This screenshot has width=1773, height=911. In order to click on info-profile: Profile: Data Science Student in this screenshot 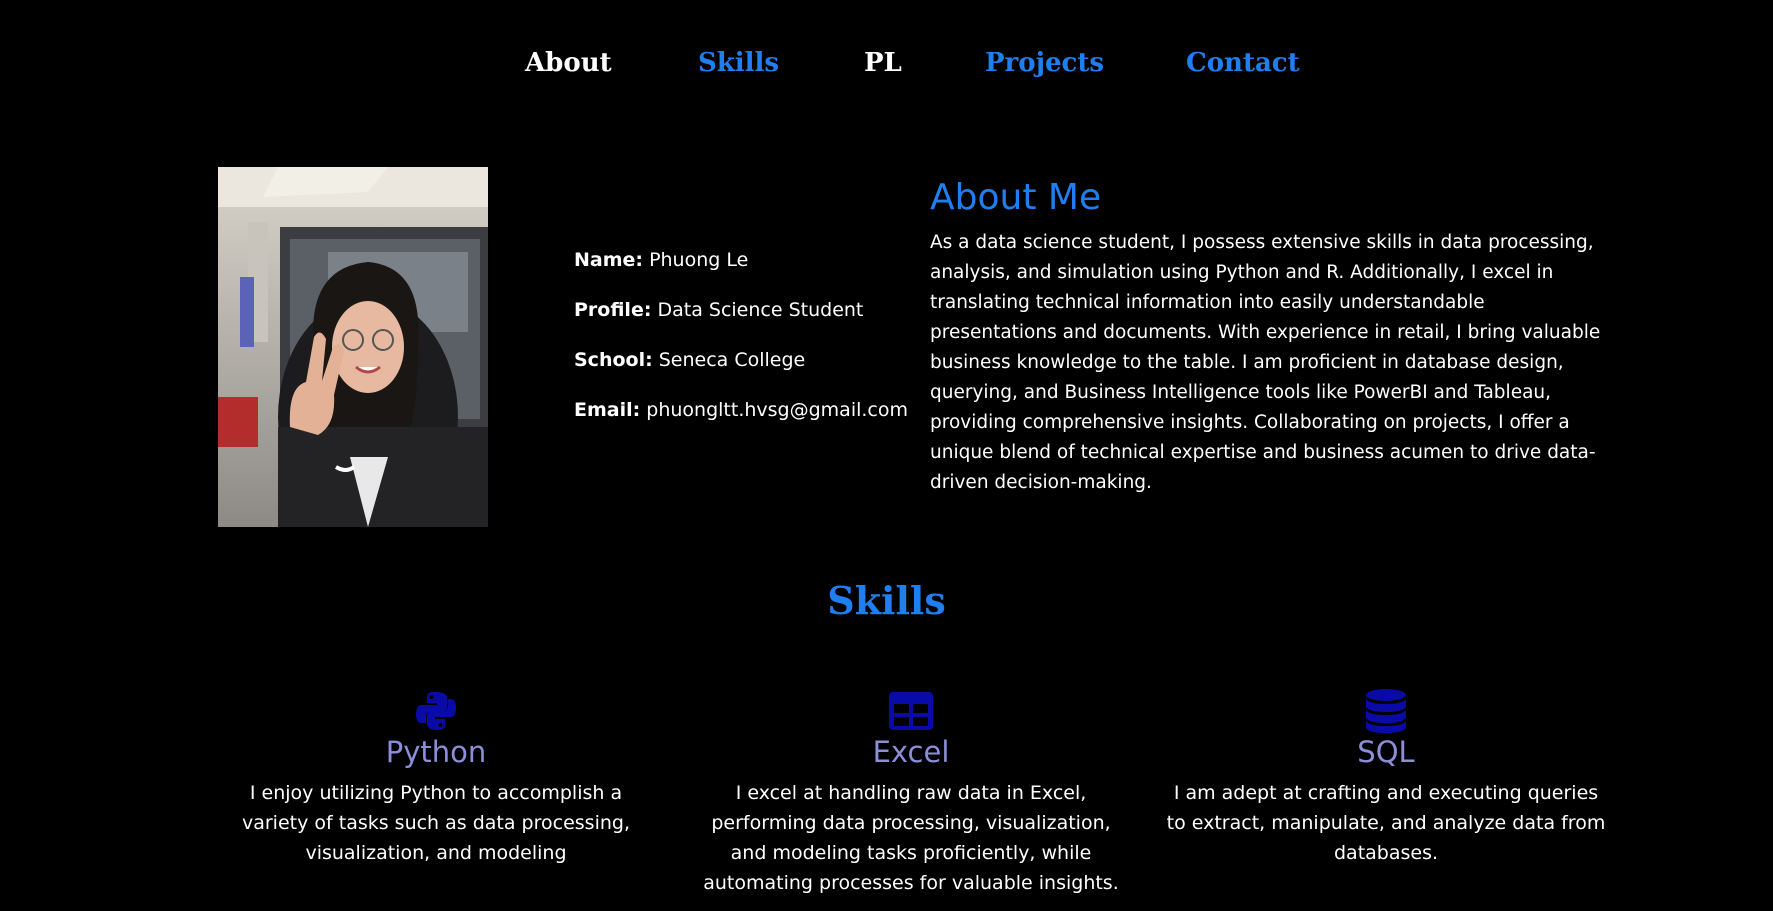, I will do `click(739, 310)`.